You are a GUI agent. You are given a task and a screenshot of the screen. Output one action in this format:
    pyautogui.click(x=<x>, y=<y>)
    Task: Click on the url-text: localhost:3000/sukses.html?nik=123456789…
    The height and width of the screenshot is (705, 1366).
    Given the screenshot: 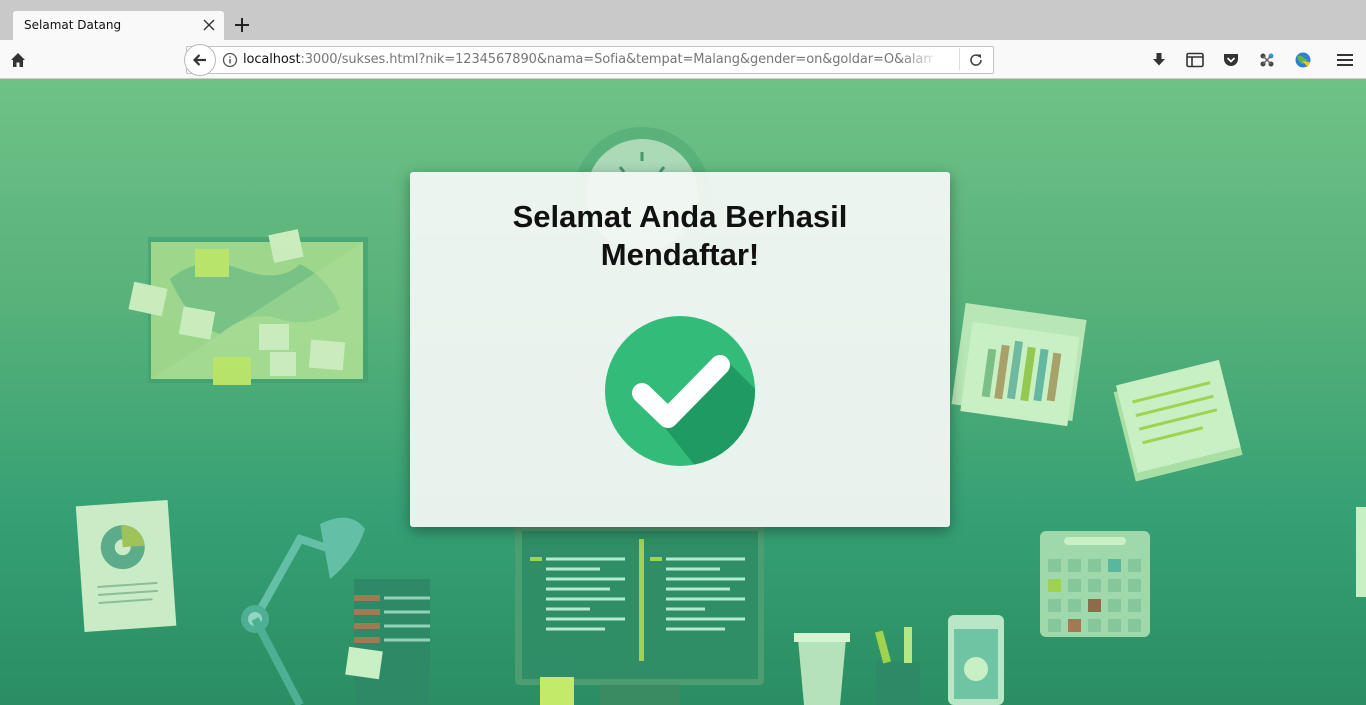 What is the action you would take?
    pyautogui.click(x=588, y=59)
    